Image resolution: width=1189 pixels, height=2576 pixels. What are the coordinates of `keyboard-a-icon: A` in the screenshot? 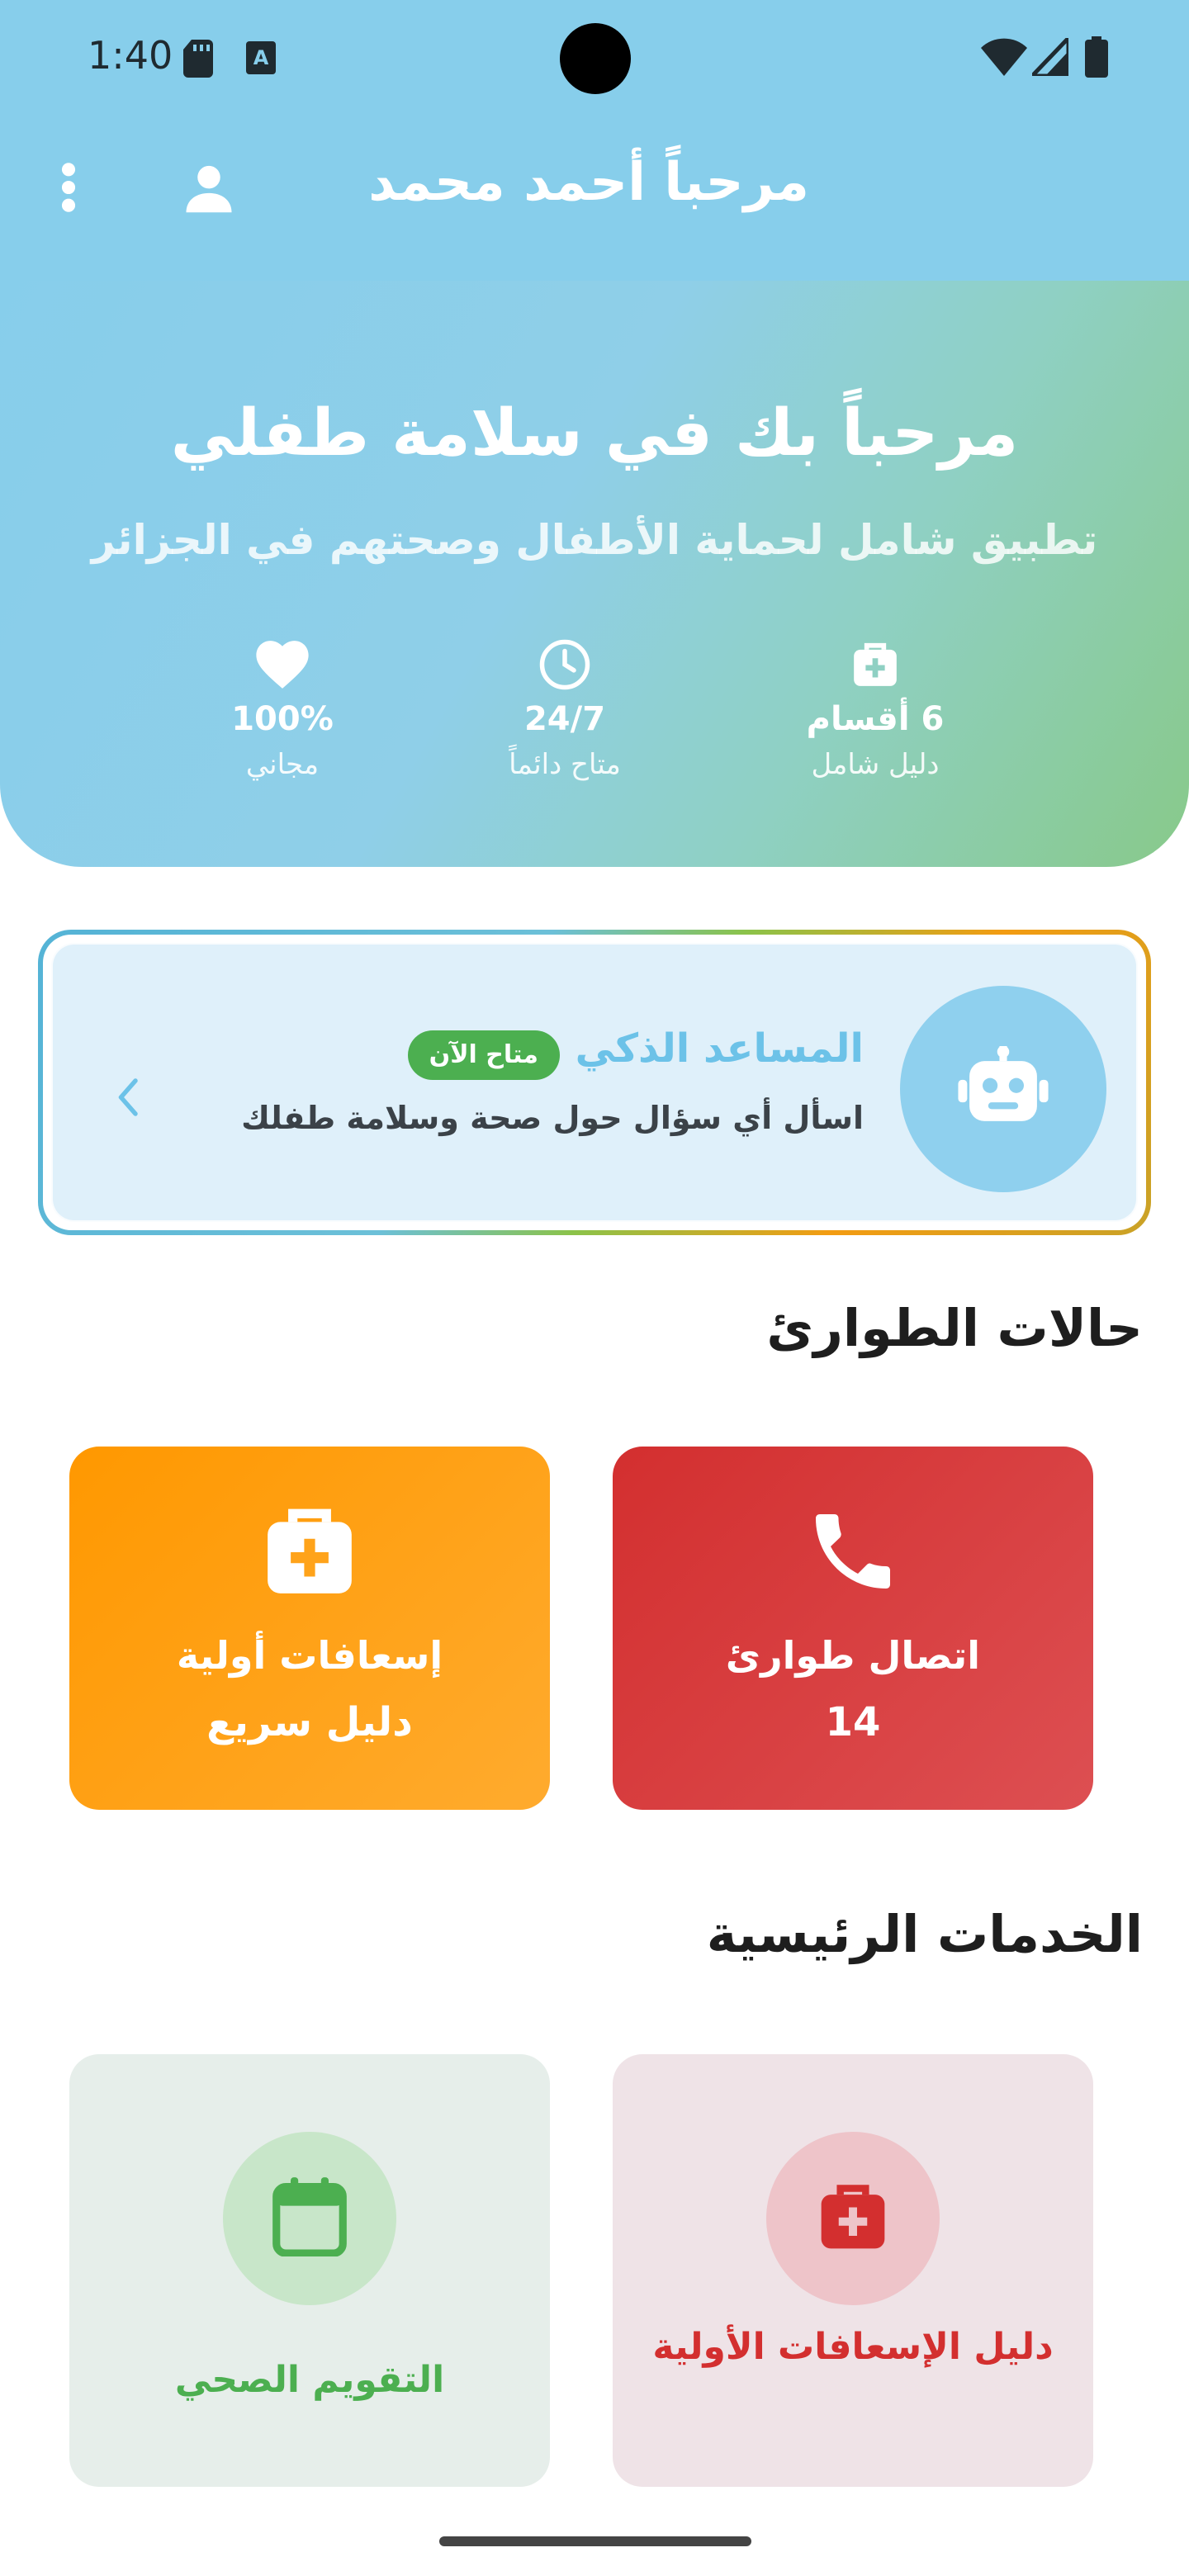 It's located at (260, 59).